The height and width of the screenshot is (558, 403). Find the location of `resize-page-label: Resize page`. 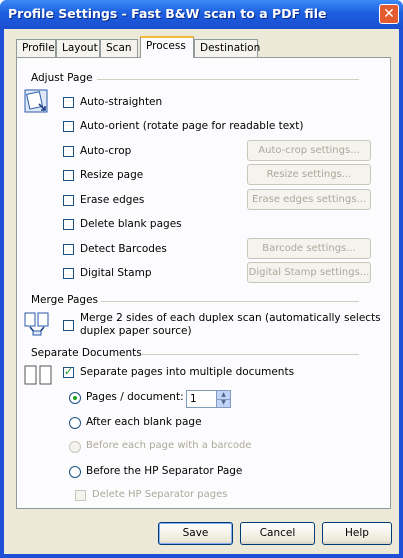

resize-page-label: Resize page is located at coordinates (112, 175).